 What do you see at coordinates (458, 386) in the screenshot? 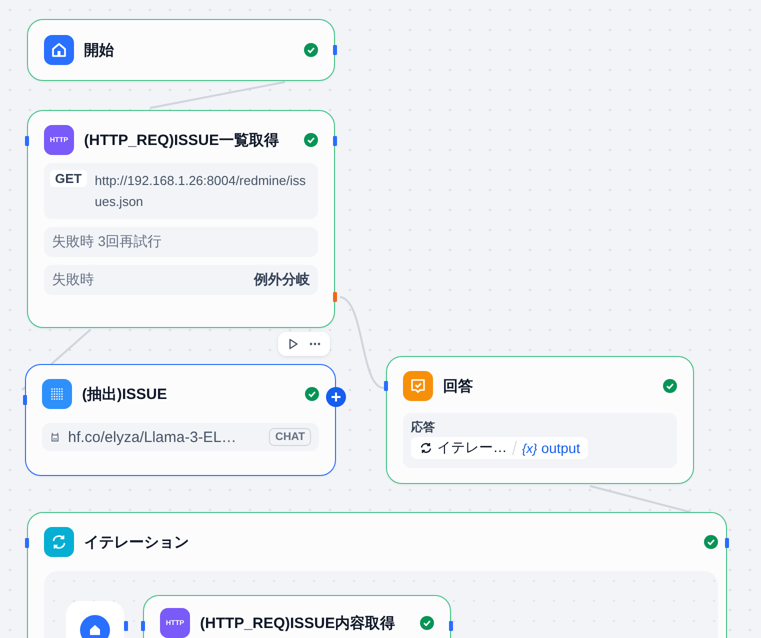
I see `node-title: 回答` at bounding box center [458, 386].